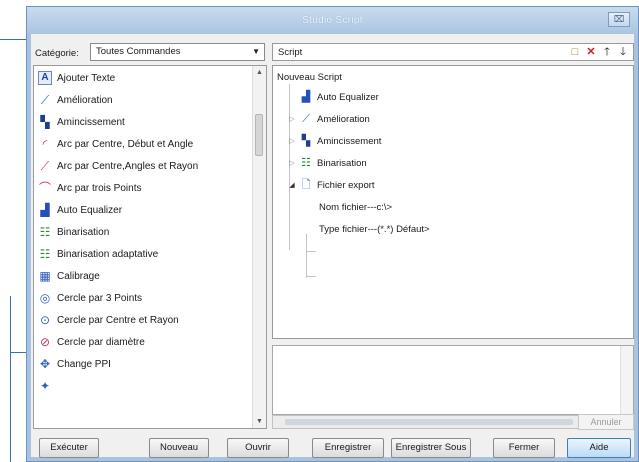 The width and height of the screenshot is (639, 462). What do you see at coordinates (259, 421) in the screenshot?
I see `scroll-down-icon: ▼` at bounding box center [259, 421].